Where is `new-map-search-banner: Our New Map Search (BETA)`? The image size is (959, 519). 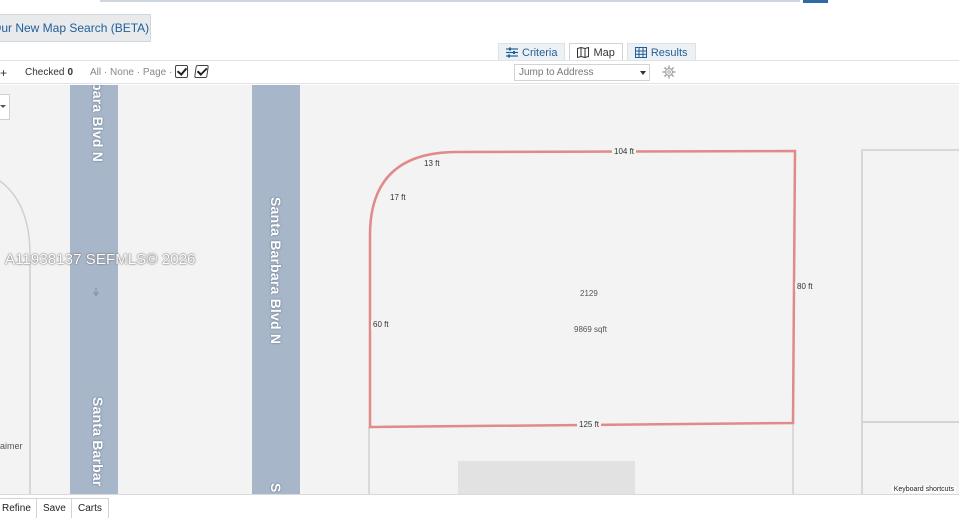
new-map-search-banner: Our New Map Search (BETA) is located at coordinates (75, 28).